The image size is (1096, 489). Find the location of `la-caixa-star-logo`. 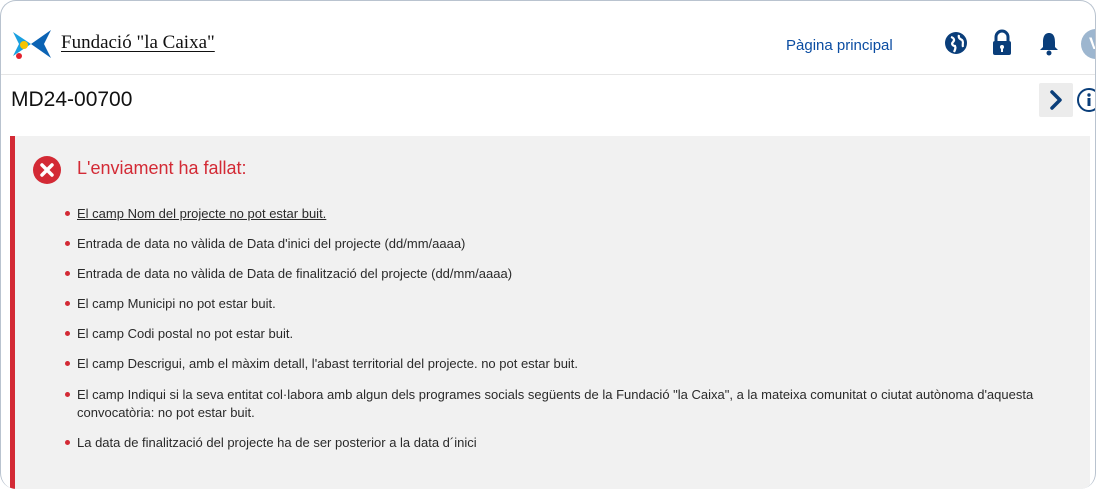

la-caixa-star-logo is located at coordinates (33, 44).